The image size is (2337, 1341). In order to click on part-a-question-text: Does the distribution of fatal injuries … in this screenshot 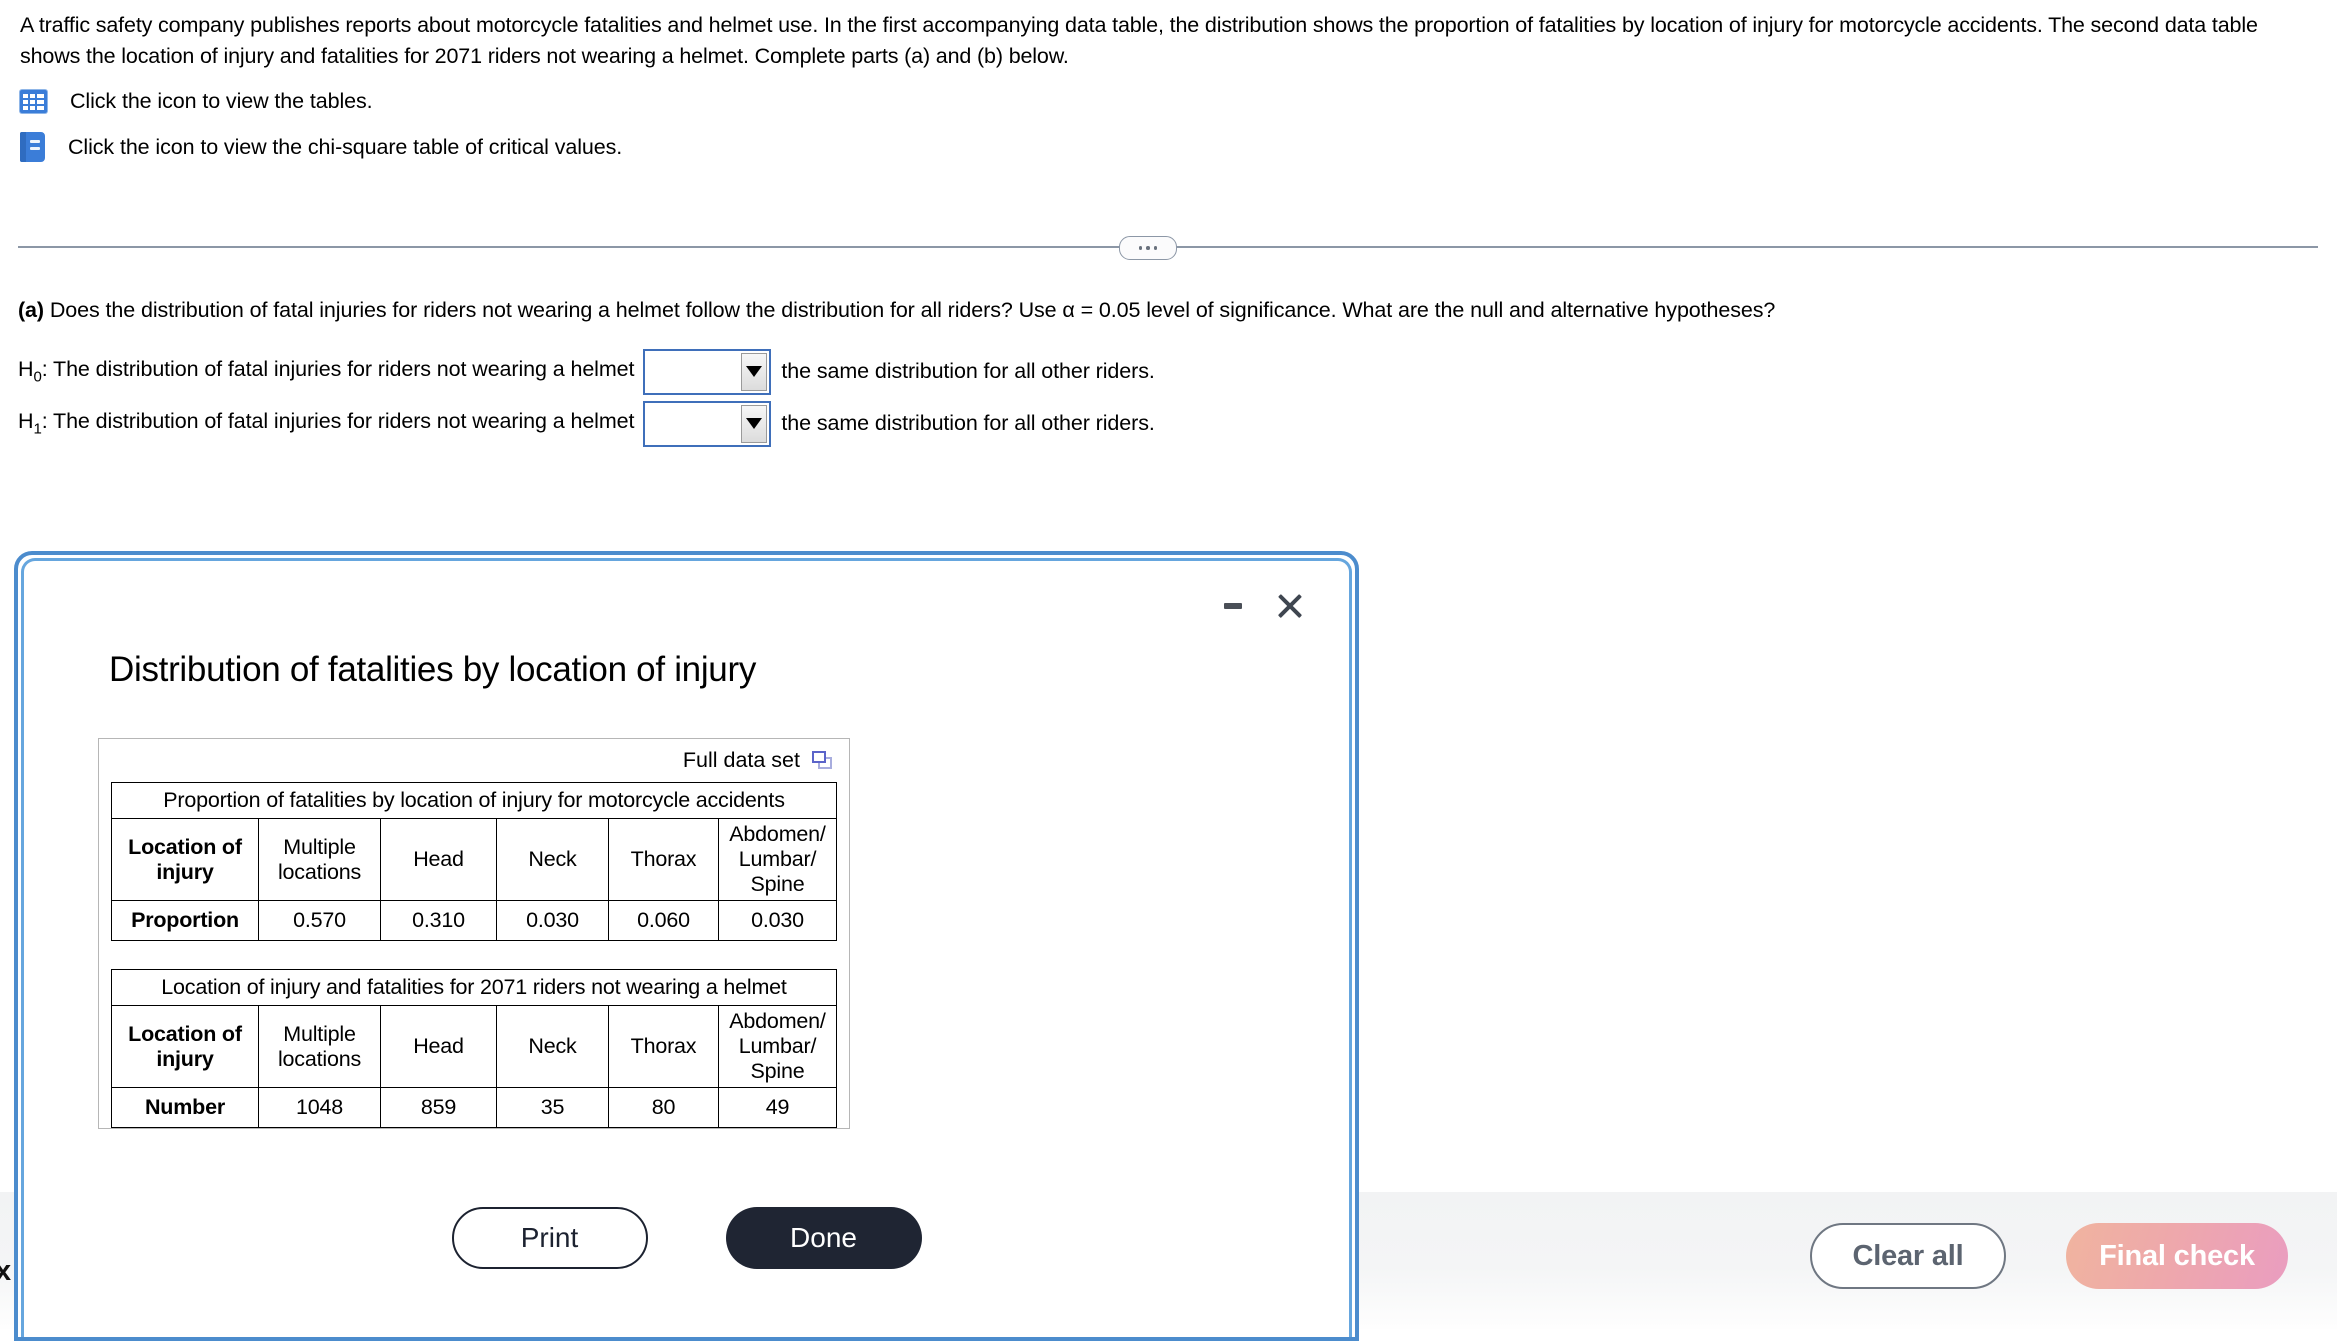, I will do `click(909, 310)`.